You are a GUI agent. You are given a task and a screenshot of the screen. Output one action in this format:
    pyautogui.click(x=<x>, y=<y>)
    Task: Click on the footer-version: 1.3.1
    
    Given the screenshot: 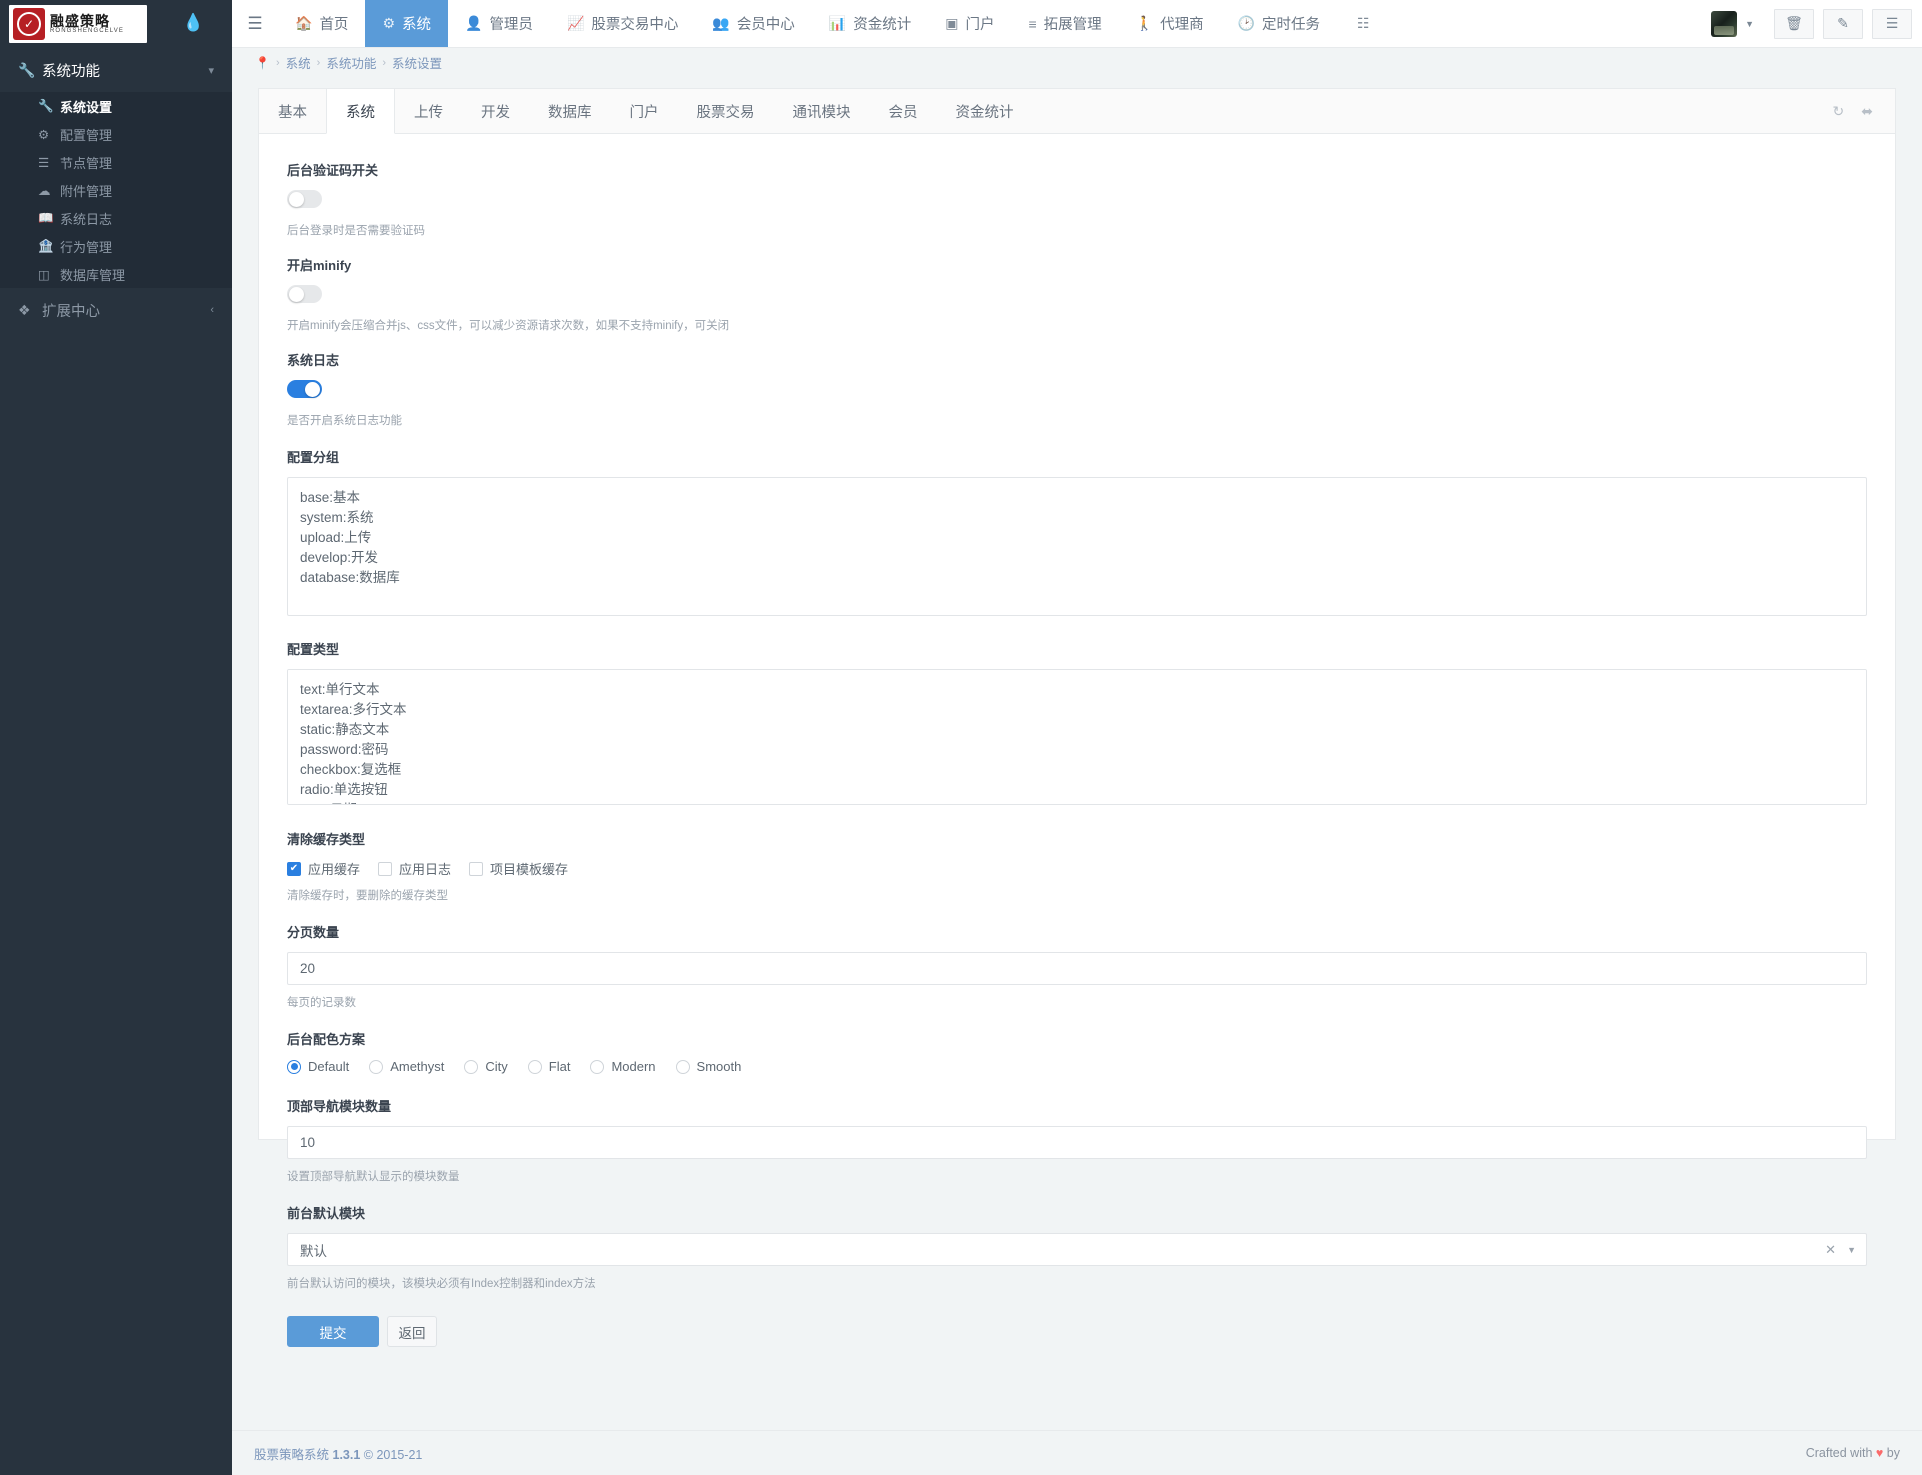 What is the action you would take?
    pyautogui.click(x=346, y=1454)
    